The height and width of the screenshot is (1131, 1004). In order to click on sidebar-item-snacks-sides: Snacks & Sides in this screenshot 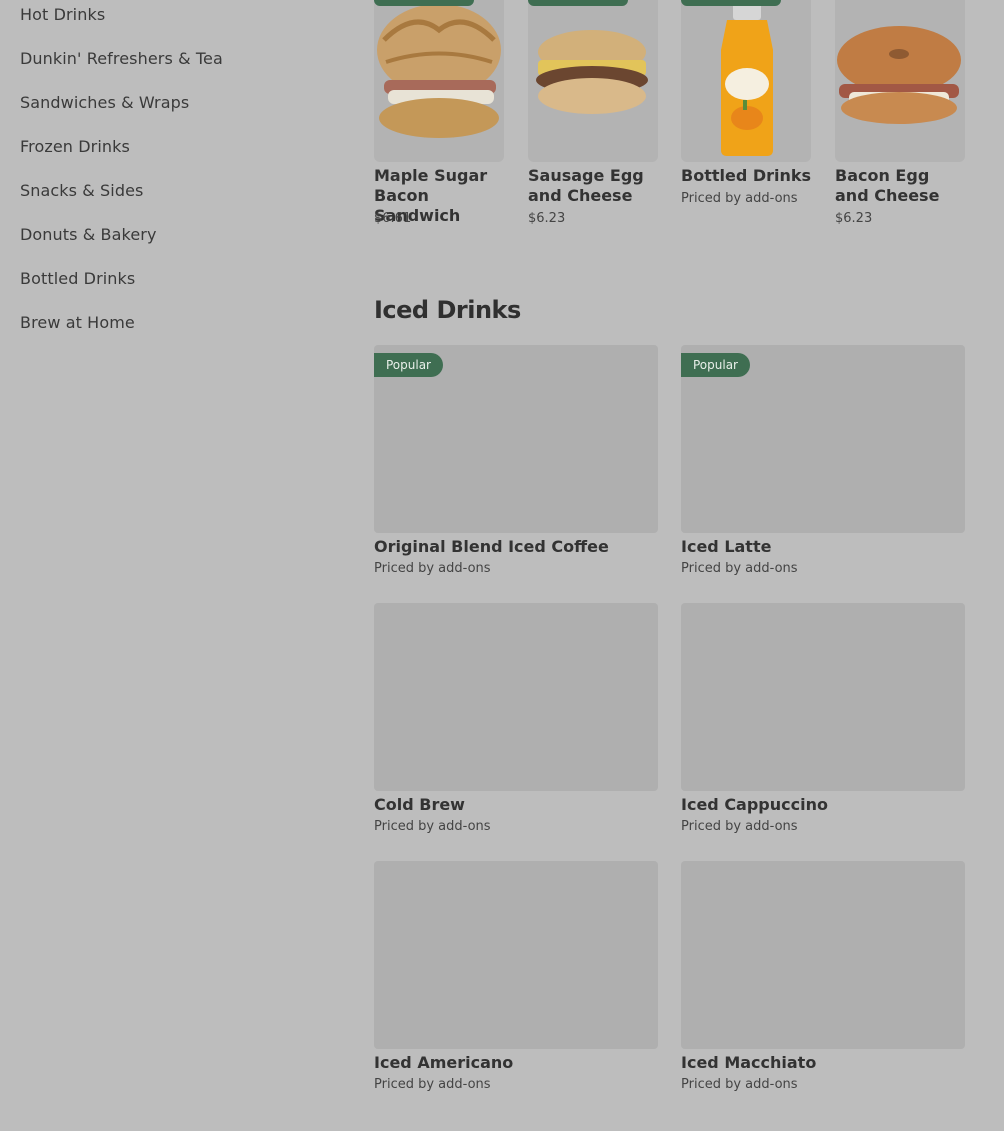, I will do `click(82, 190)`.